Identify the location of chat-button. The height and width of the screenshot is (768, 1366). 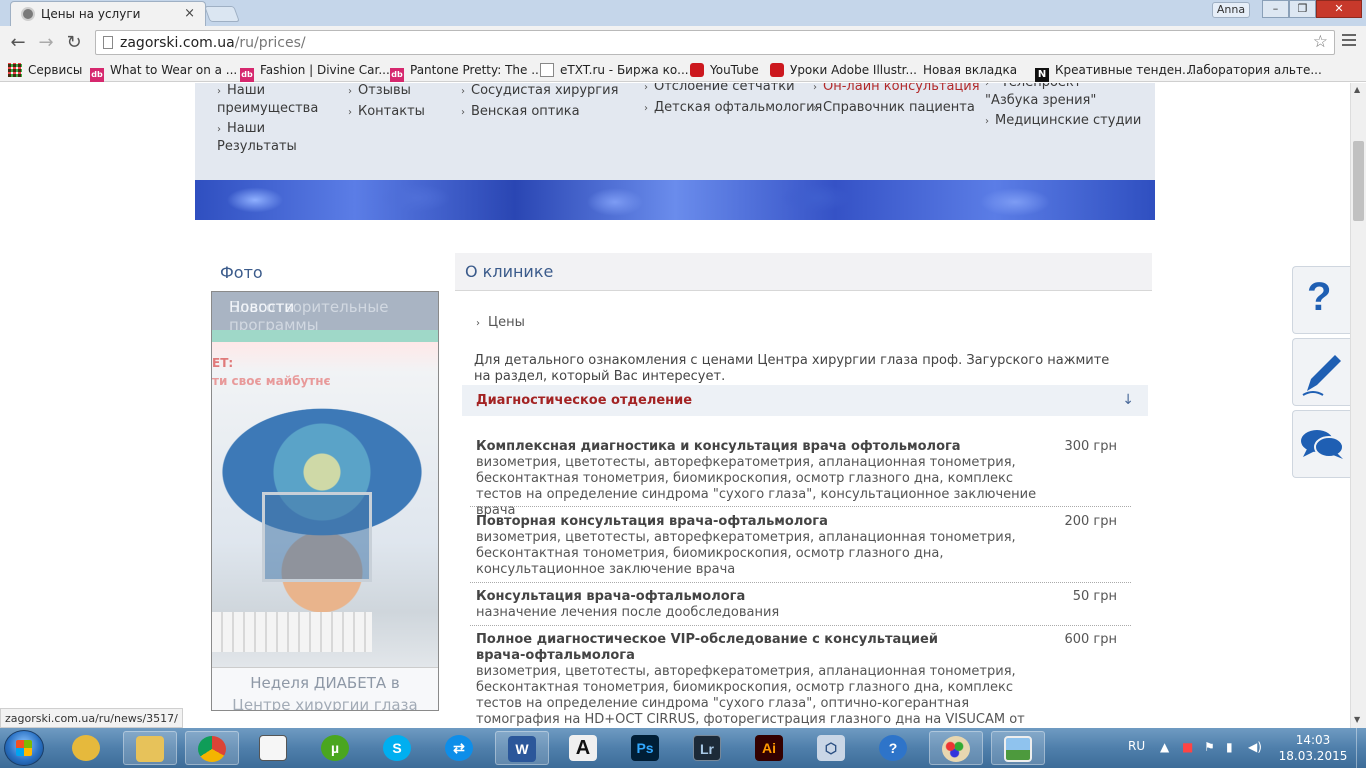
(1321, 444).